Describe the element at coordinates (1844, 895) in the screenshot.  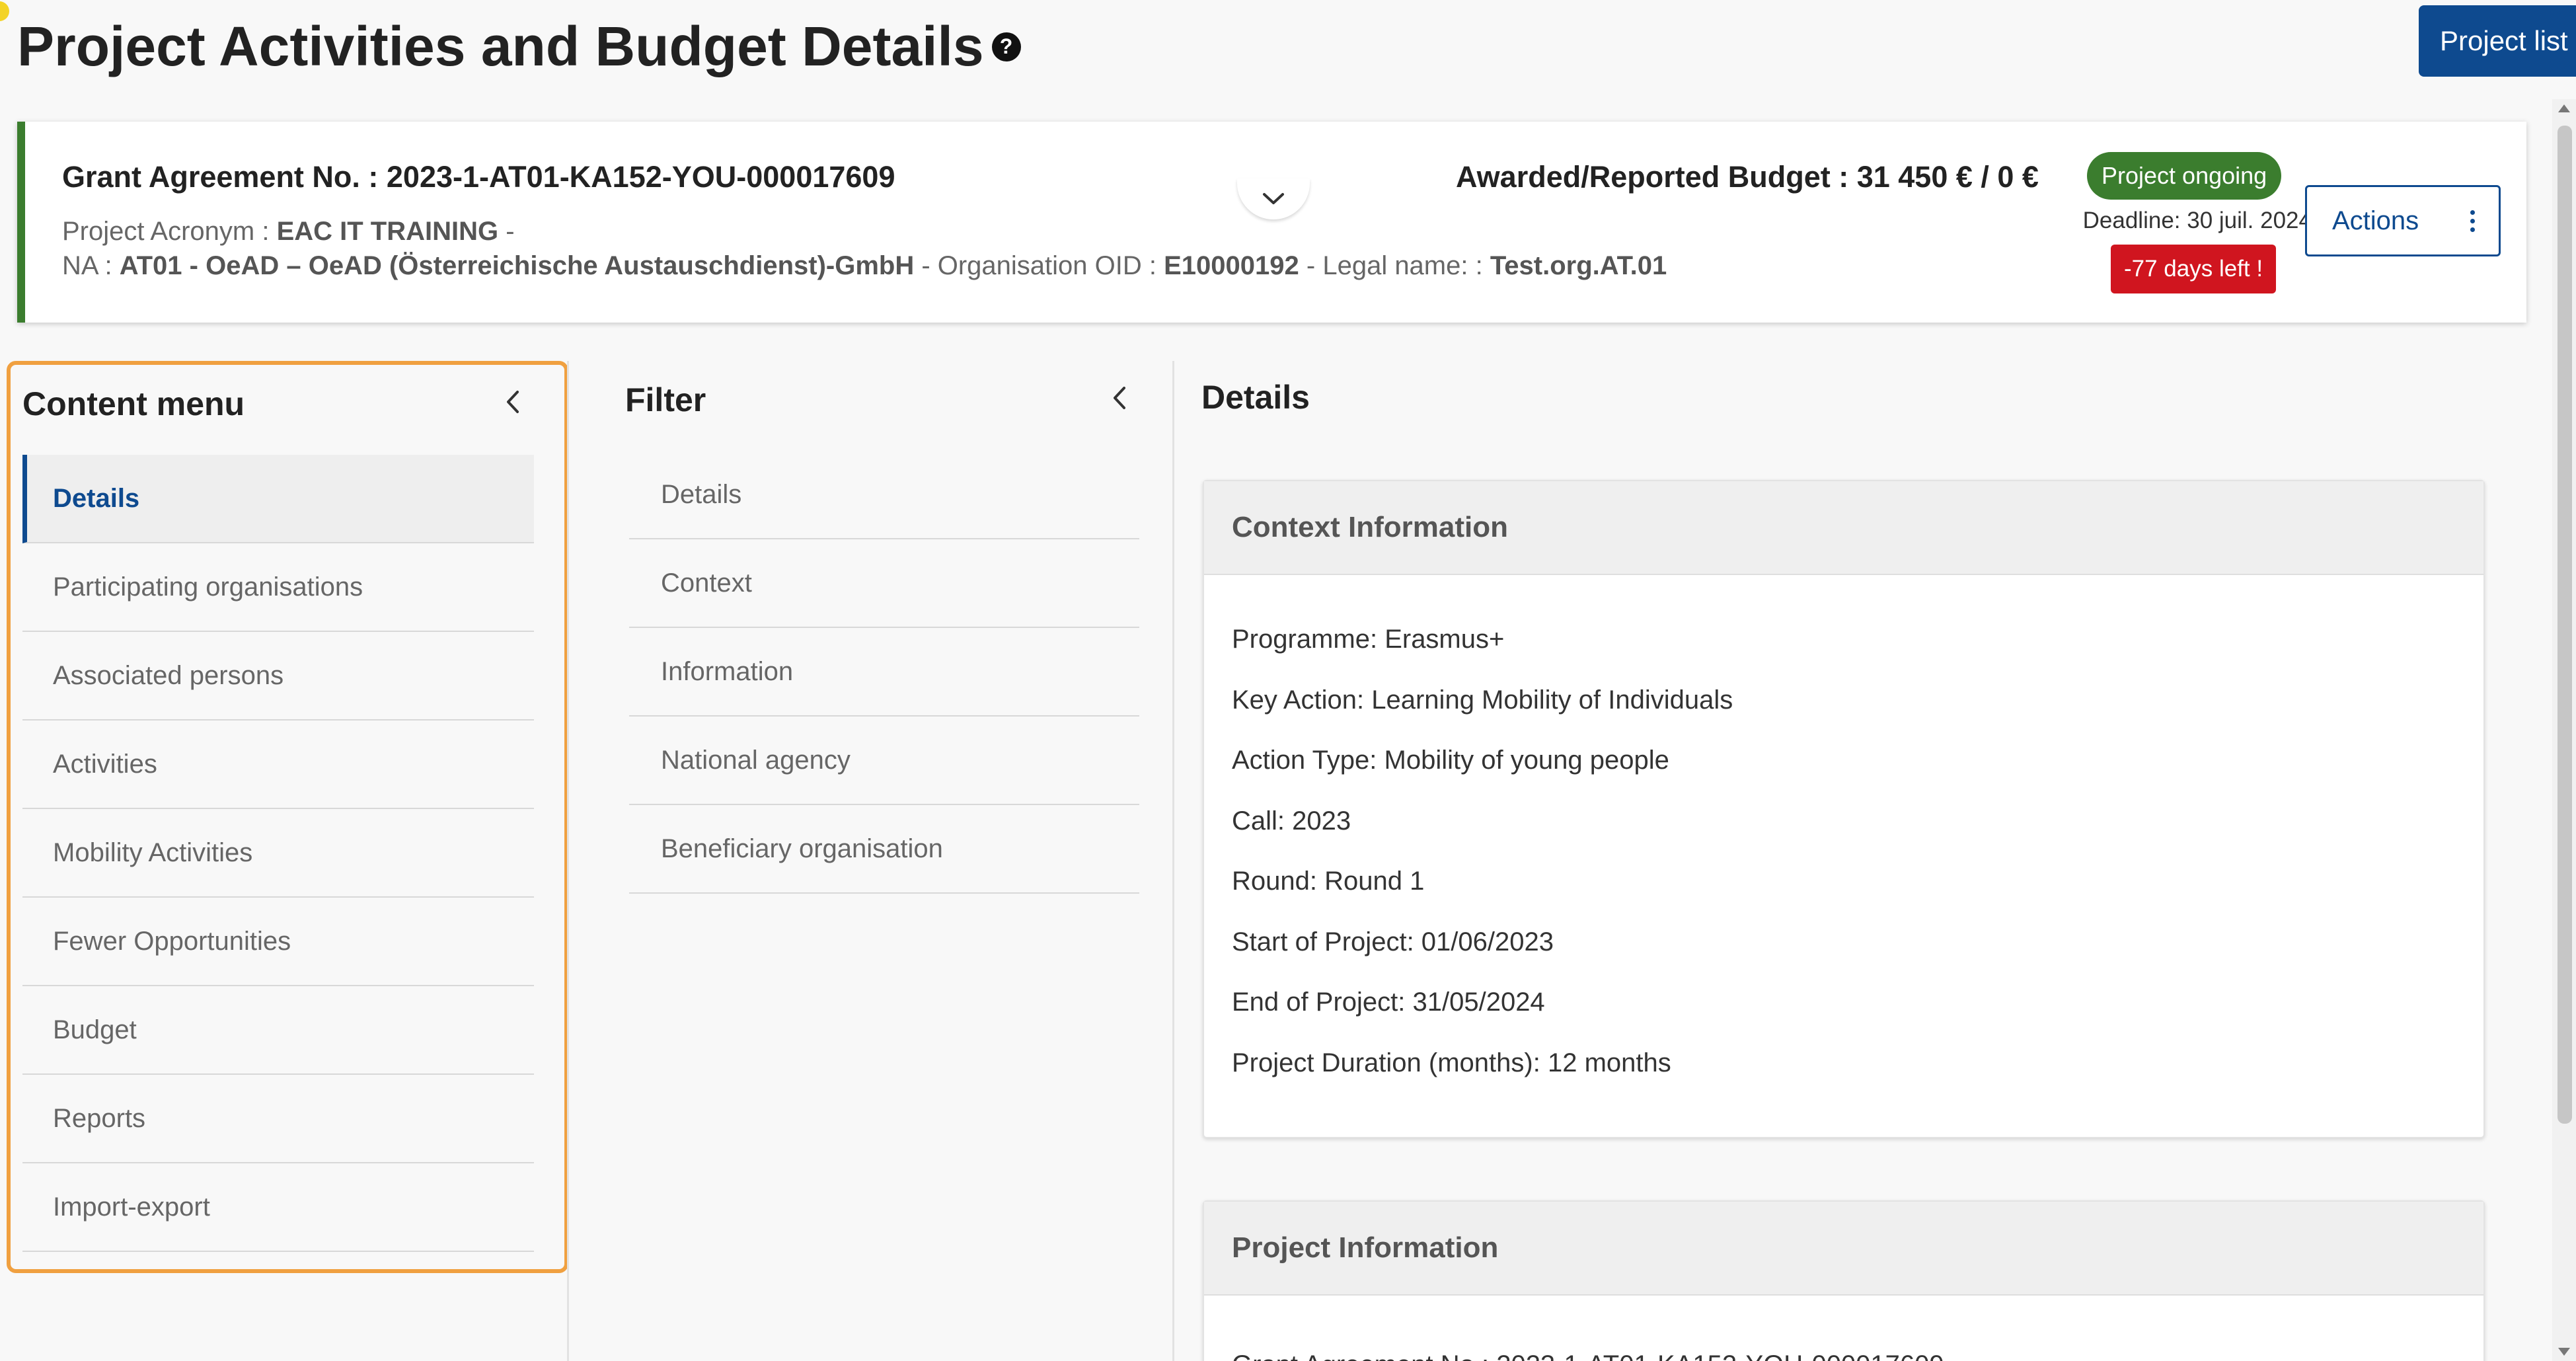
I see `field-round: RoundRound 1` at that location.